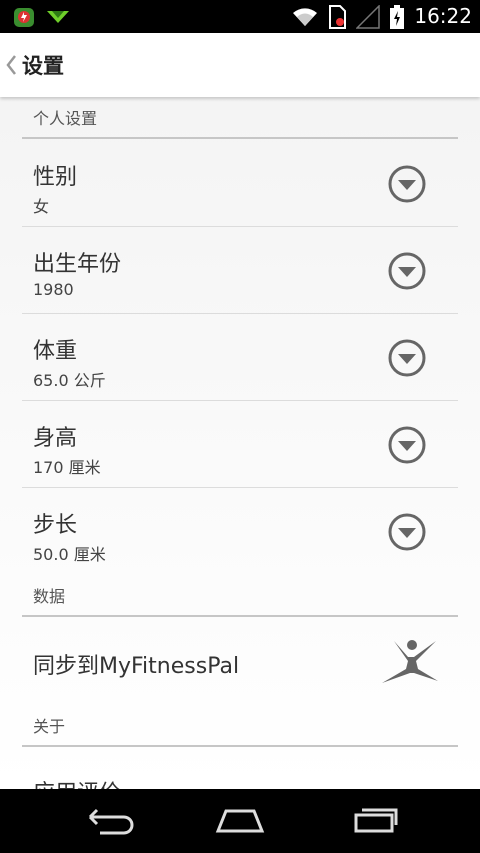  What do you see at coordinates (240, 357) in the screenshot?
I see `setting-row-weight: 体重 65.0 公斤` at bounding box center [240, 357].